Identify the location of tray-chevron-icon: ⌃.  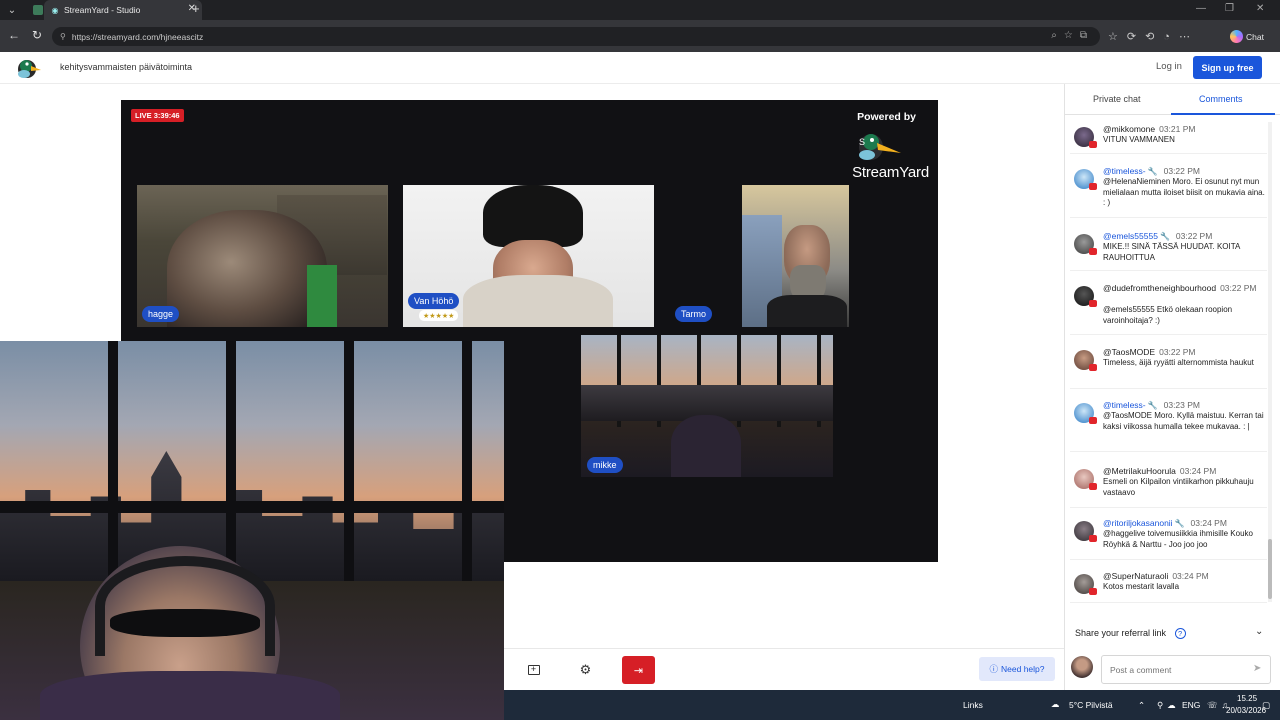
(1141, 705).